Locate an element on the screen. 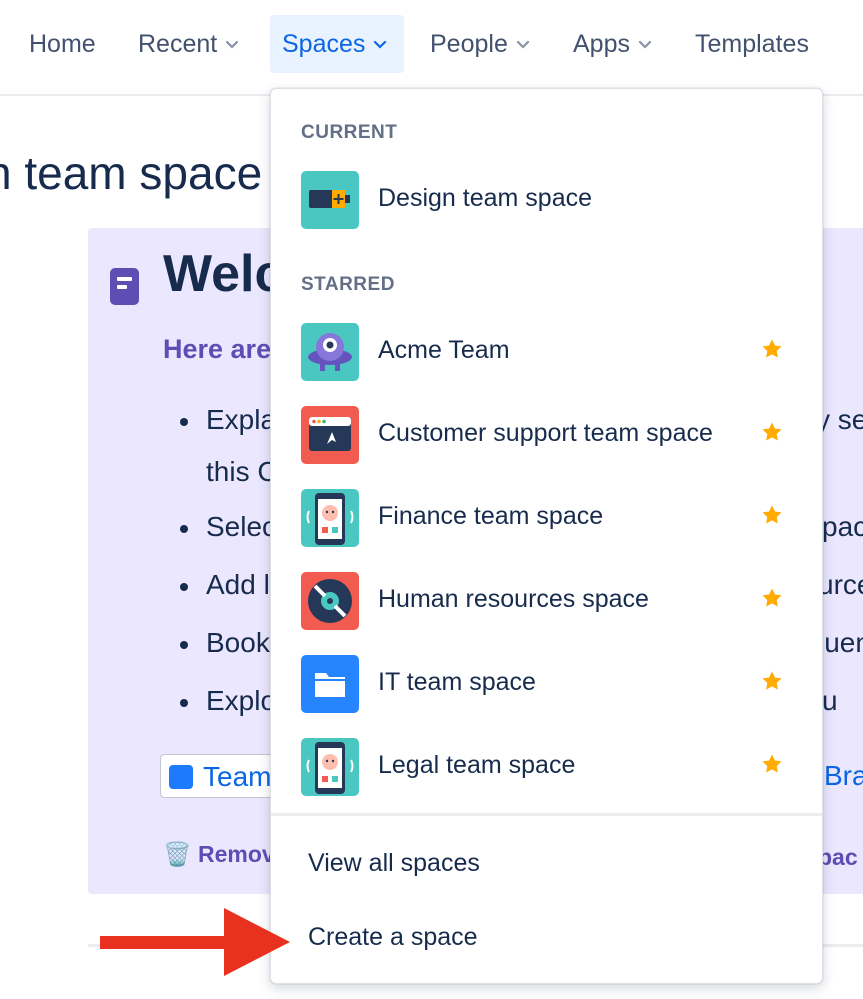 The width and height of the screenshot is (863, 999). nav-people: People is located at coordinates (480, 44).